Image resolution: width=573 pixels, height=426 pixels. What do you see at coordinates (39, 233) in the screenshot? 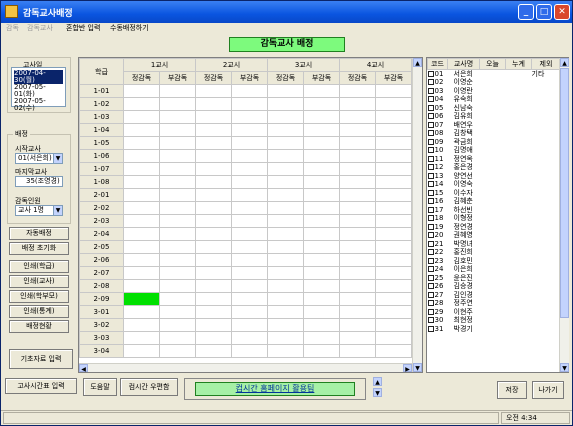
I see `auto-assign-button: 자동배정` at bounding box center [39, 233].